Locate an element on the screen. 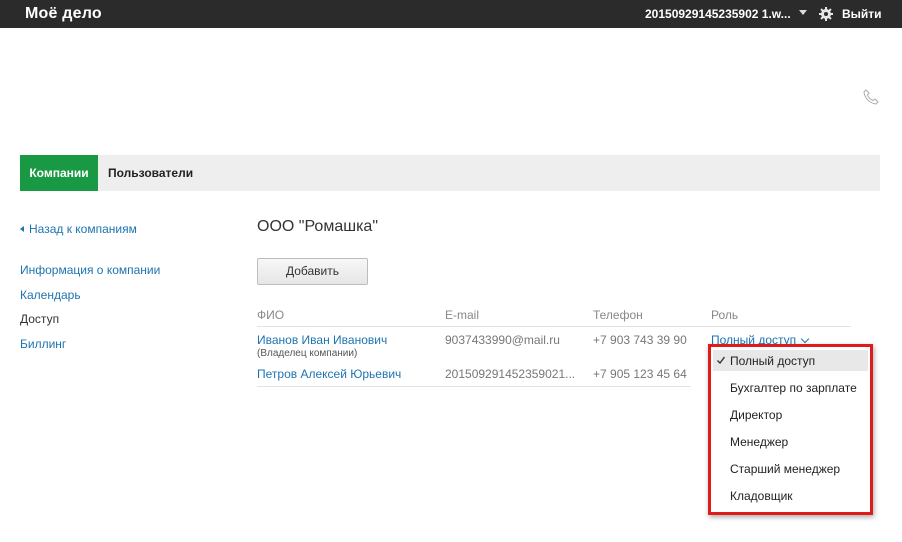 This screenshot has width=902, height=542. logout-link: Выйти is located at coordinates (862, 14).